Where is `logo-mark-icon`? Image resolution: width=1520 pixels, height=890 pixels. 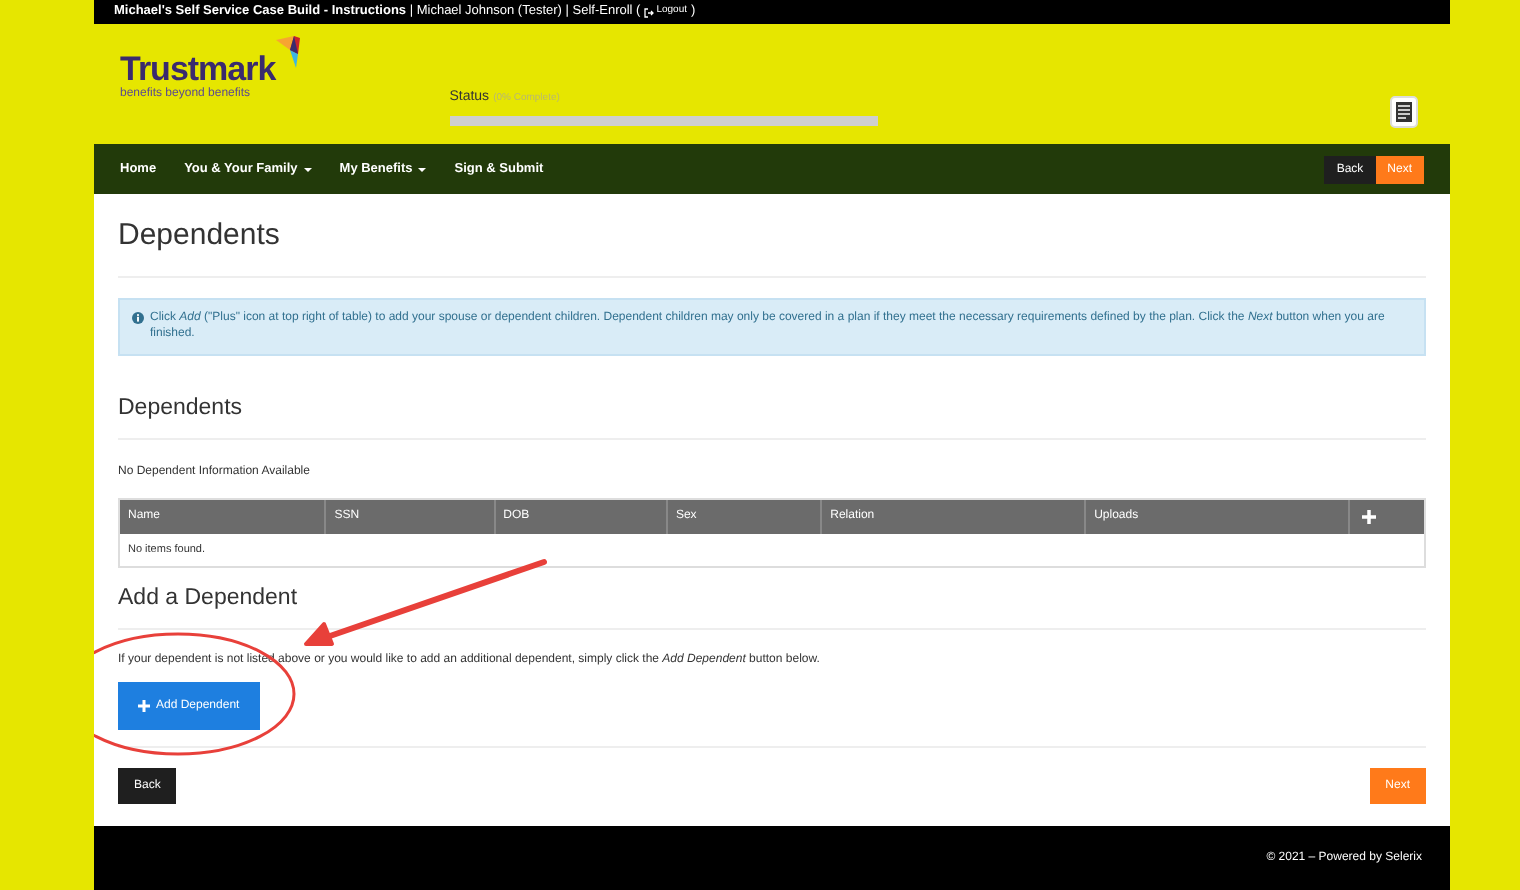
logo-mark-icon is located at coordinates (287, 52).